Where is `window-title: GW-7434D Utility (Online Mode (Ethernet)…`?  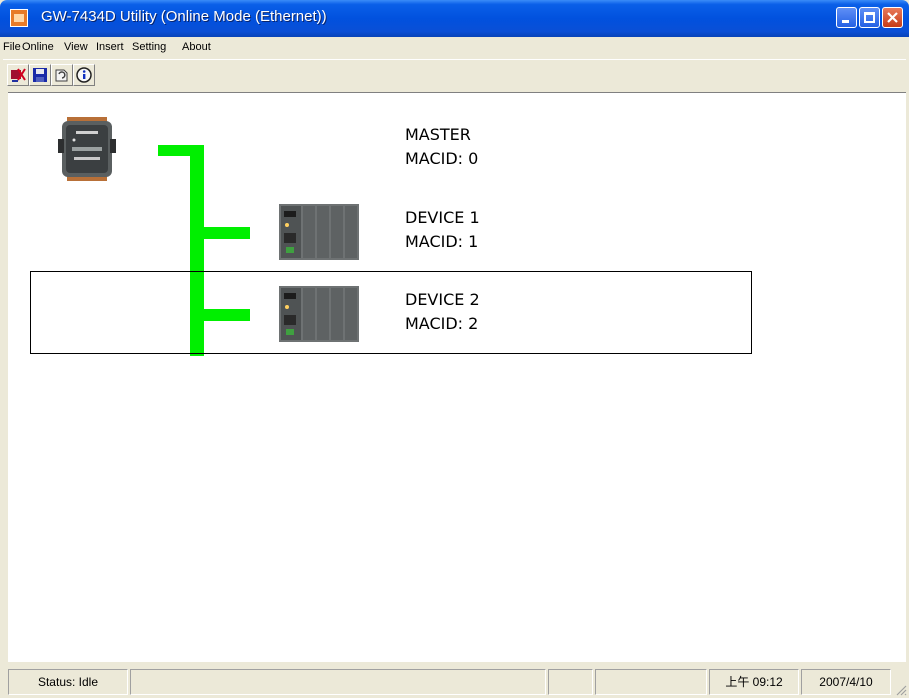
window-title: GW-7434D Utility (Online Mode (Ethernet)… is located at coordinates (184, 16).